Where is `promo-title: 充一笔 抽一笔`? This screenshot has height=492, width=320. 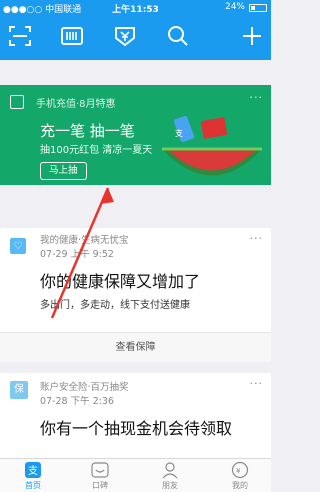 promo-title: 充一笔 抽一笔 is located at coordinates (87, 131).